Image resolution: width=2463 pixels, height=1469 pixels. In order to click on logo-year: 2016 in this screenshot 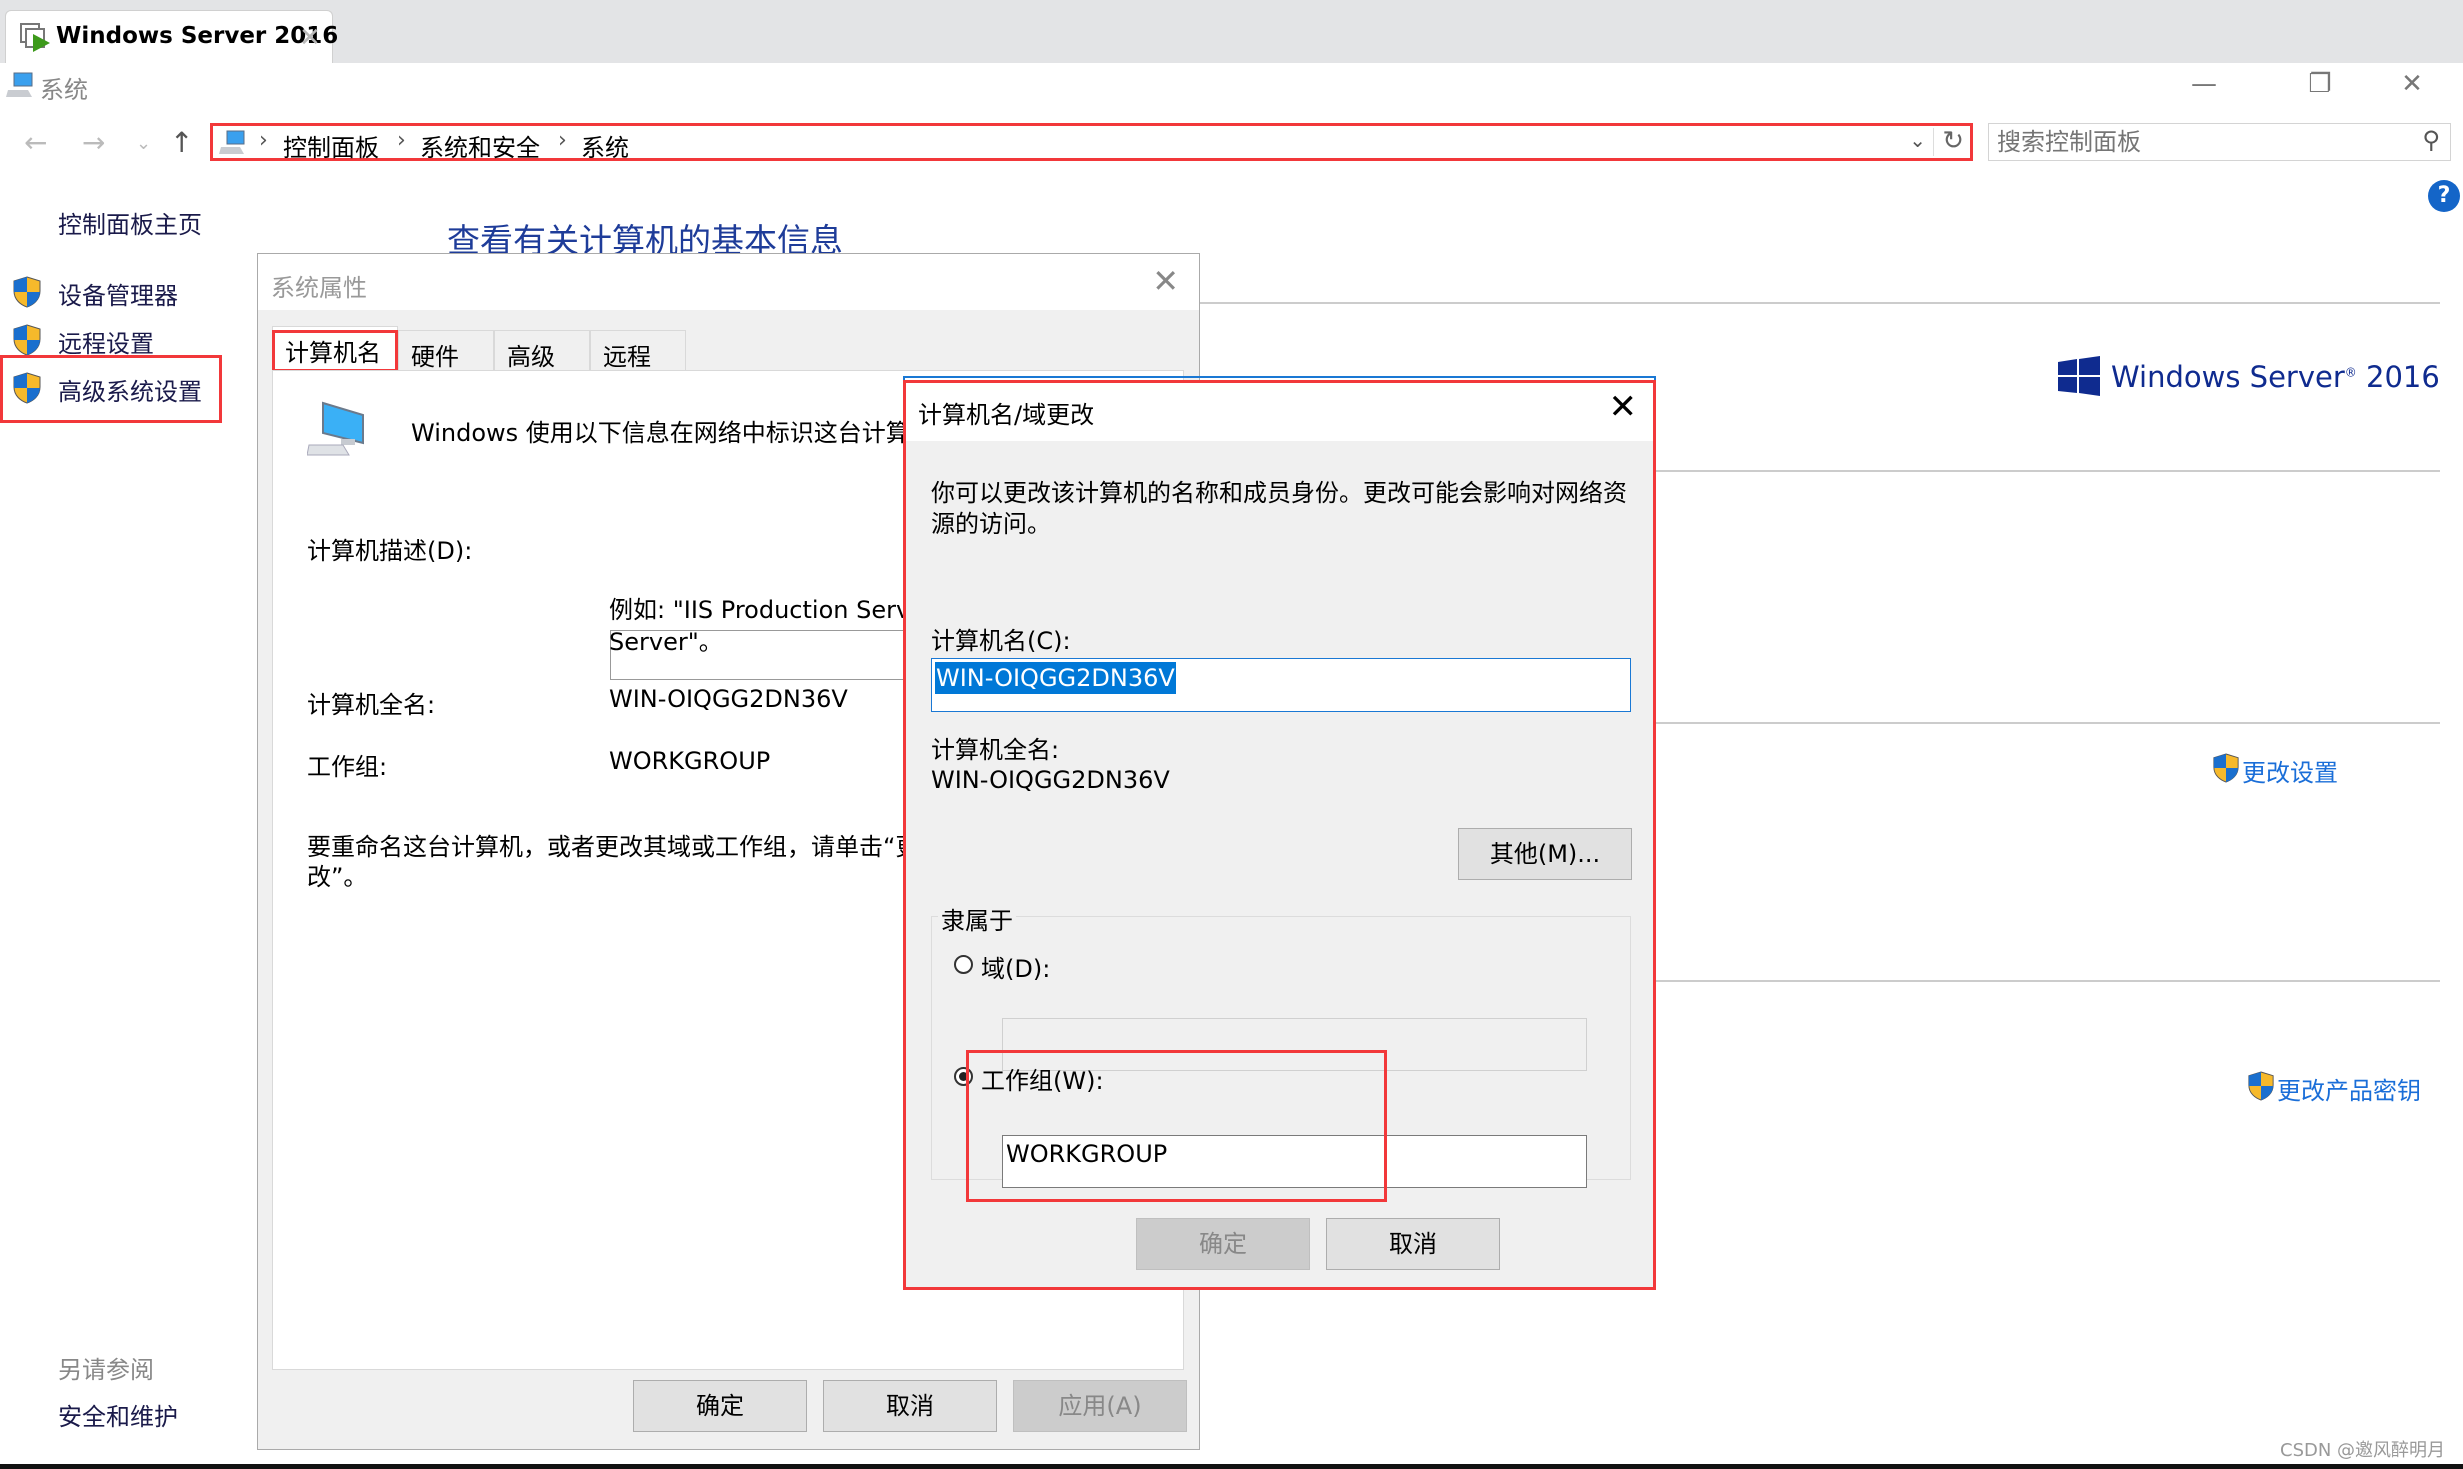, I will do `click(2403, 377)`.